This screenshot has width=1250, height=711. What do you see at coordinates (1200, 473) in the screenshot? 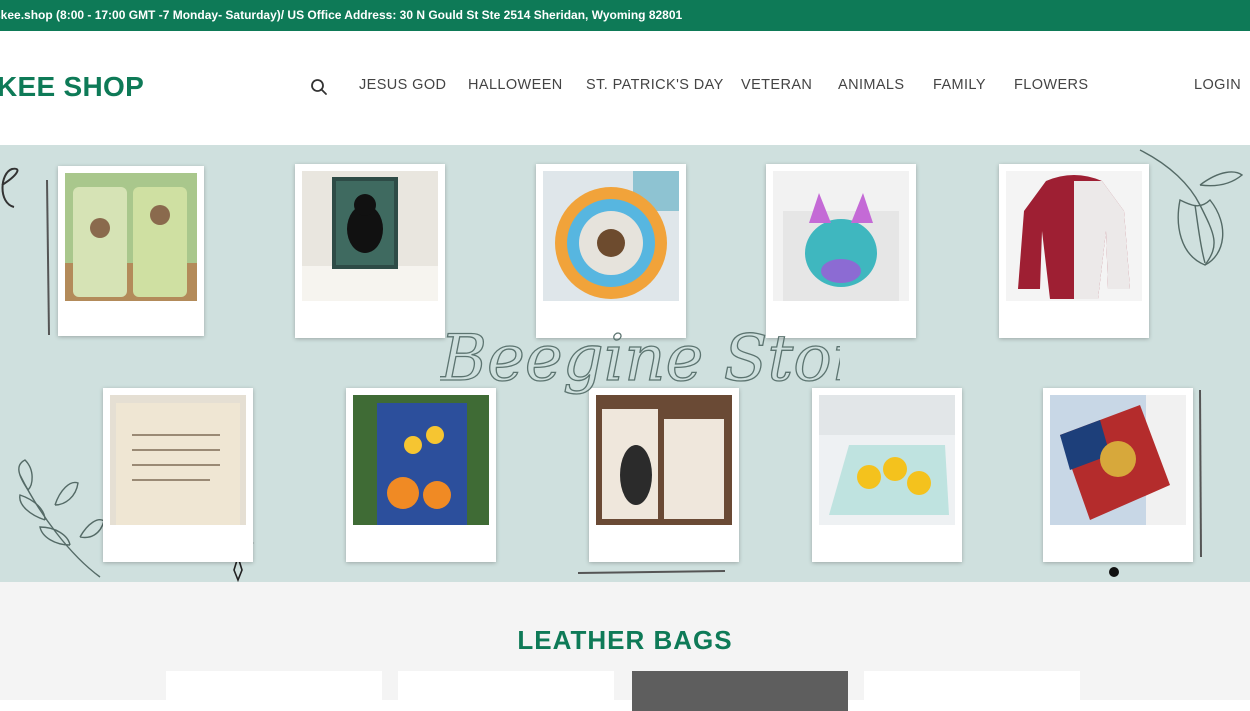
I see `sketch-line-right` at bounding box center [1200, 473].